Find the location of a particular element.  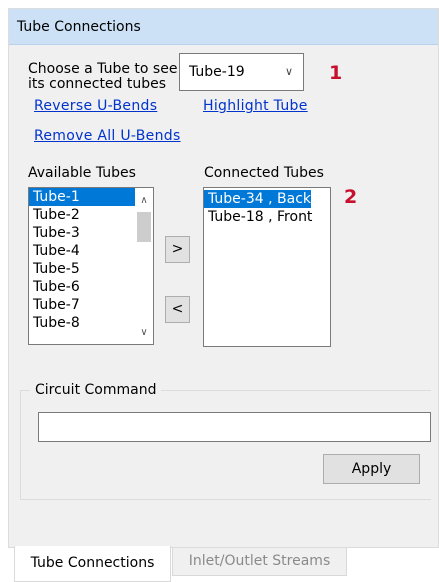

scroll-down-icon: ∨ is located at coordinates (144, 333).